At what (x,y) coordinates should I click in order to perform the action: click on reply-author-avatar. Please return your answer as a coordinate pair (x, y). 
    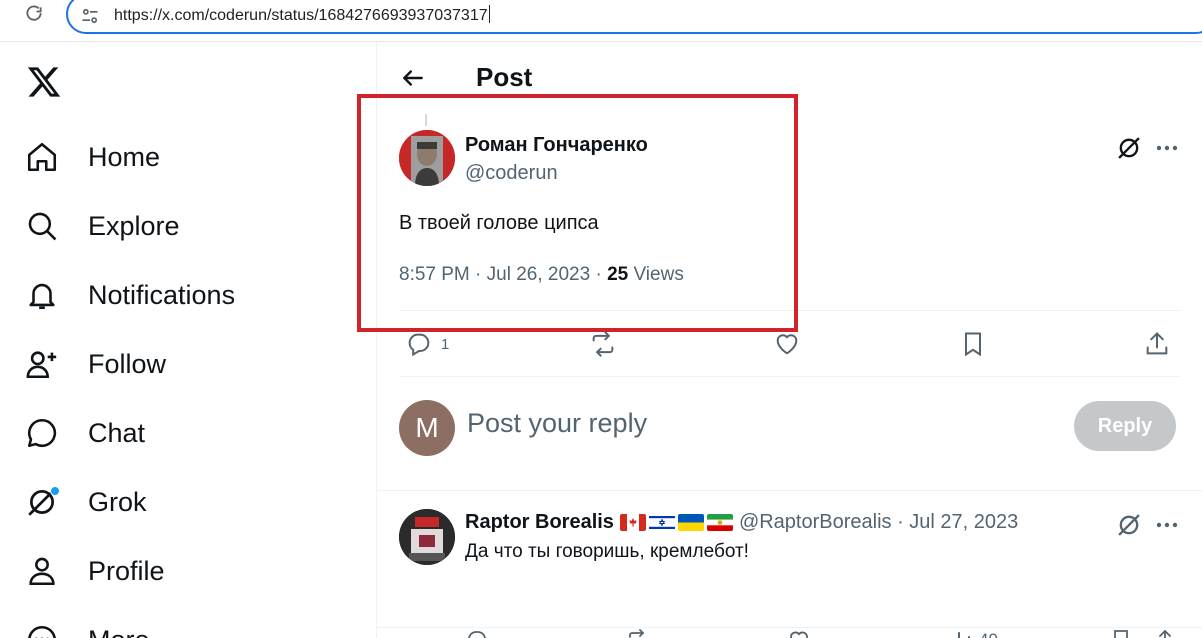
    Looking at the image, I should click on (427, 537).